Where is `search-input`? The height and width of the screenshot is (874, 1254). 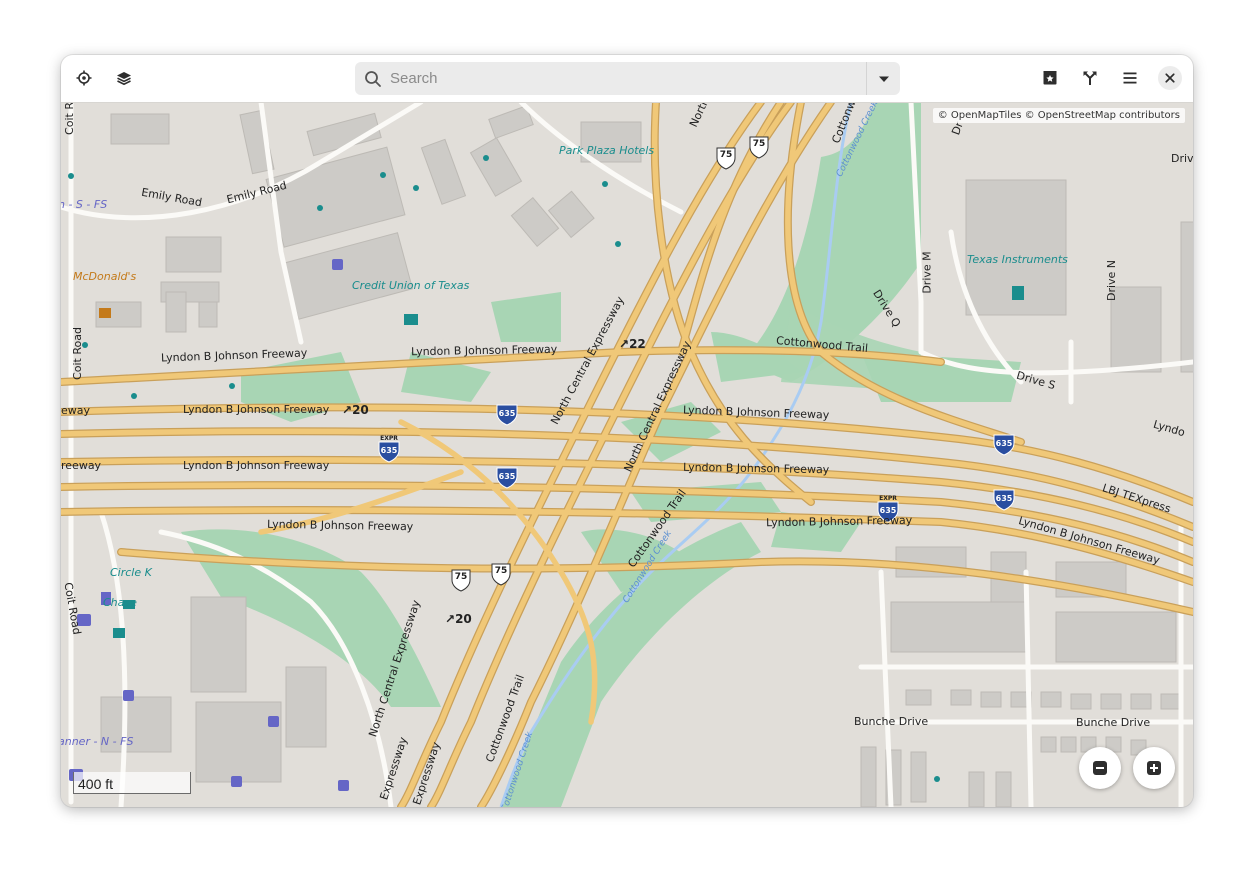
search-input is located at coordinates (625, 78).